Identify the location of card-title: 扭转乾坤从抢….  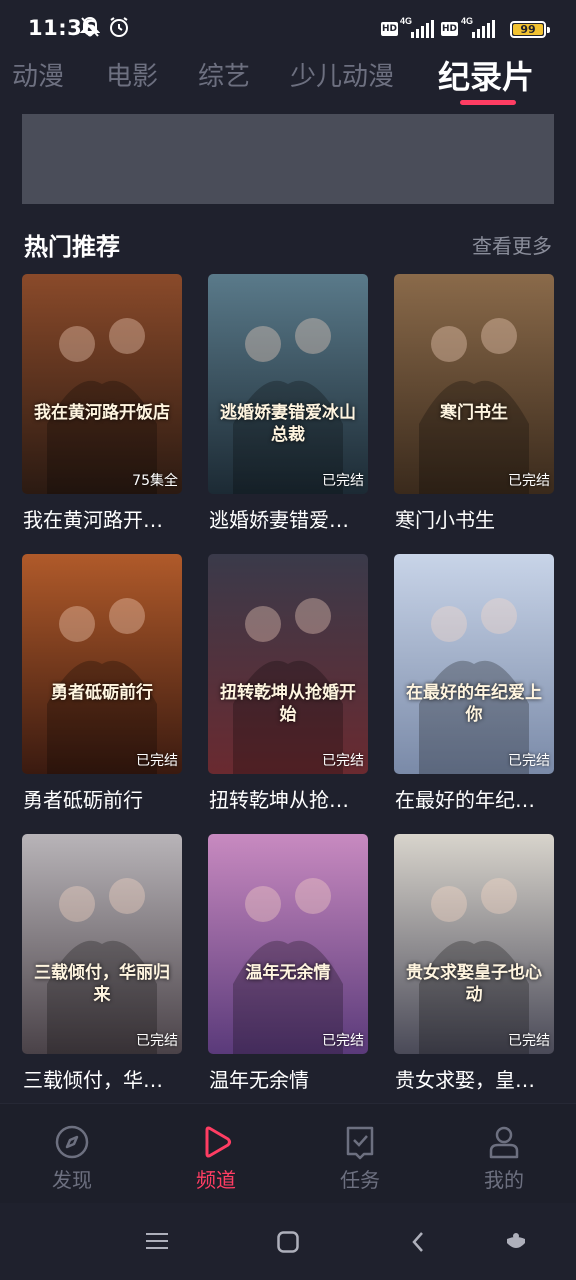
(279, 800).